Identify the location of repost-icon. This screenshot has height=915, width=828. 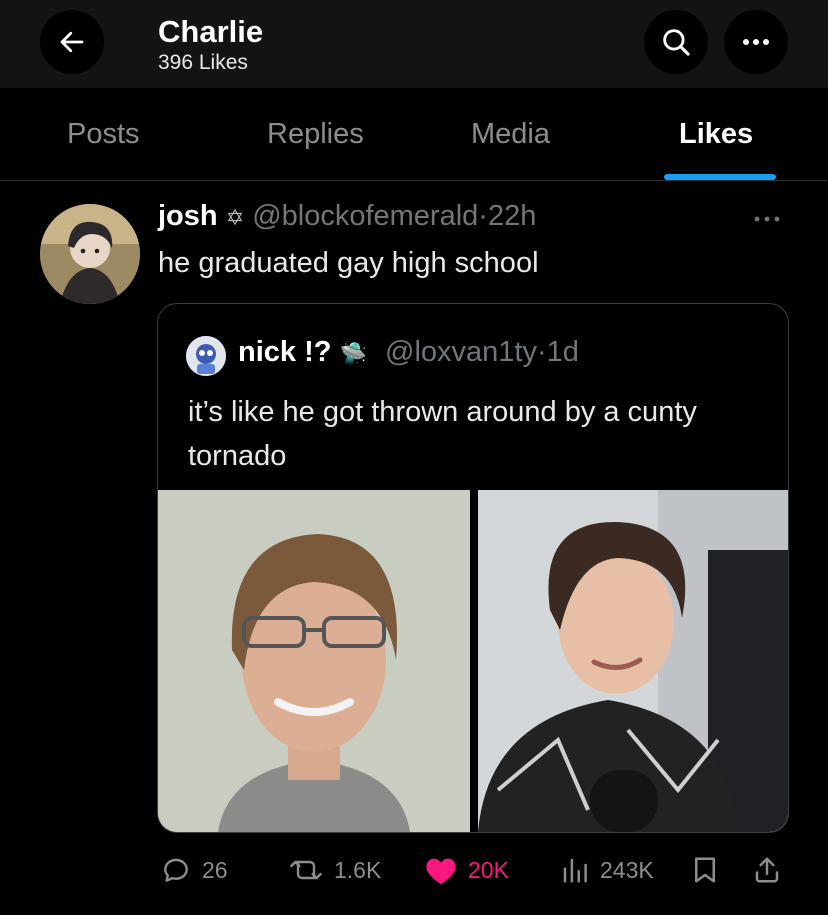
(306, 870).